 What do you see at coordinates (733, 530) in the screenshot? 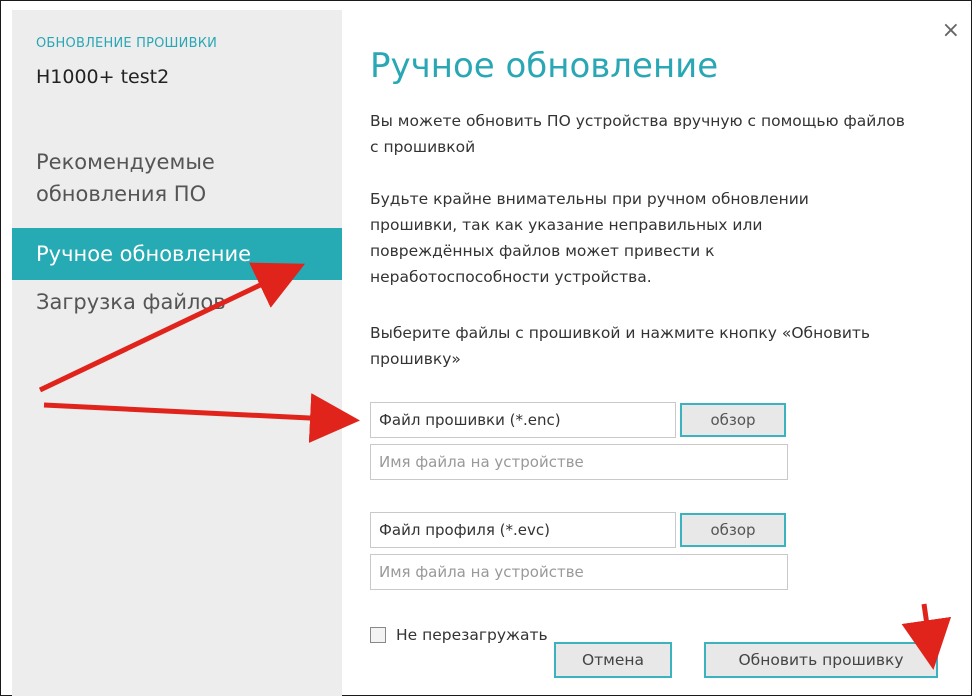
I see `profile-browse-button: обзор` at bounding box center [733, 530].